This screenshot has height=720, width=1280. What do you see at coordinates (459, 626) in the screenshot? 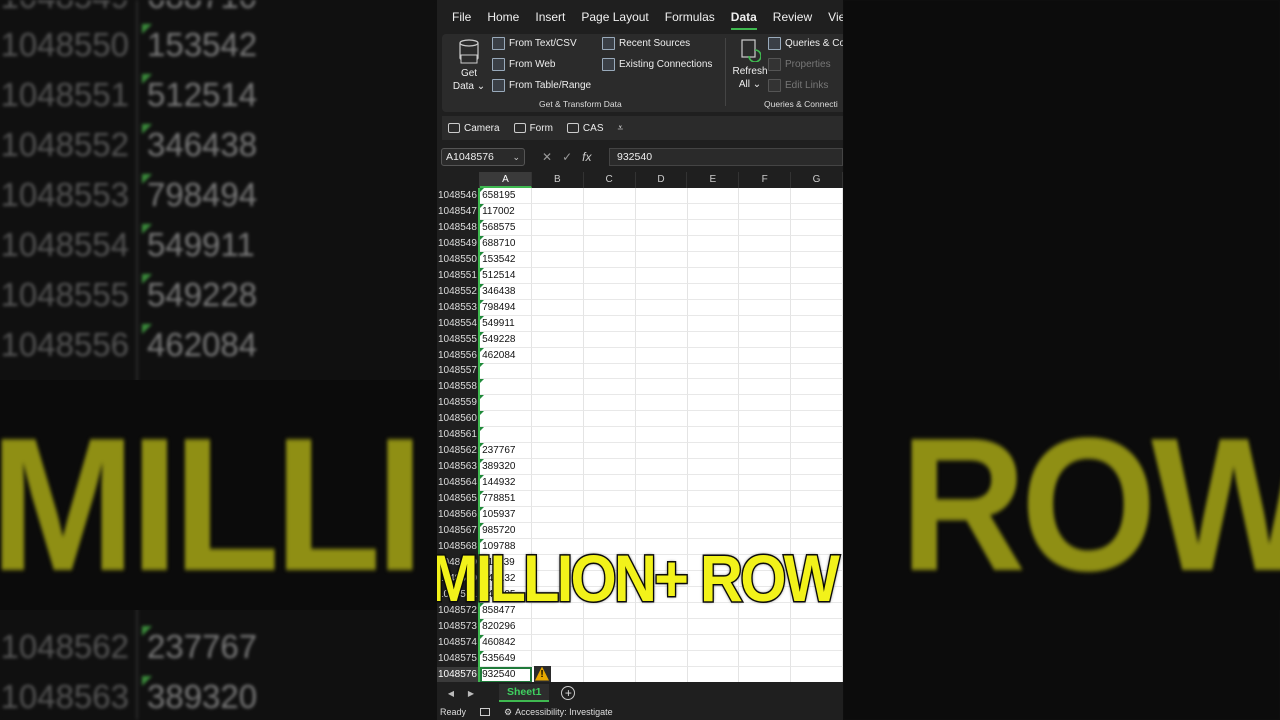
I see `row-number: 1048573` at bounding box center [459, 626].